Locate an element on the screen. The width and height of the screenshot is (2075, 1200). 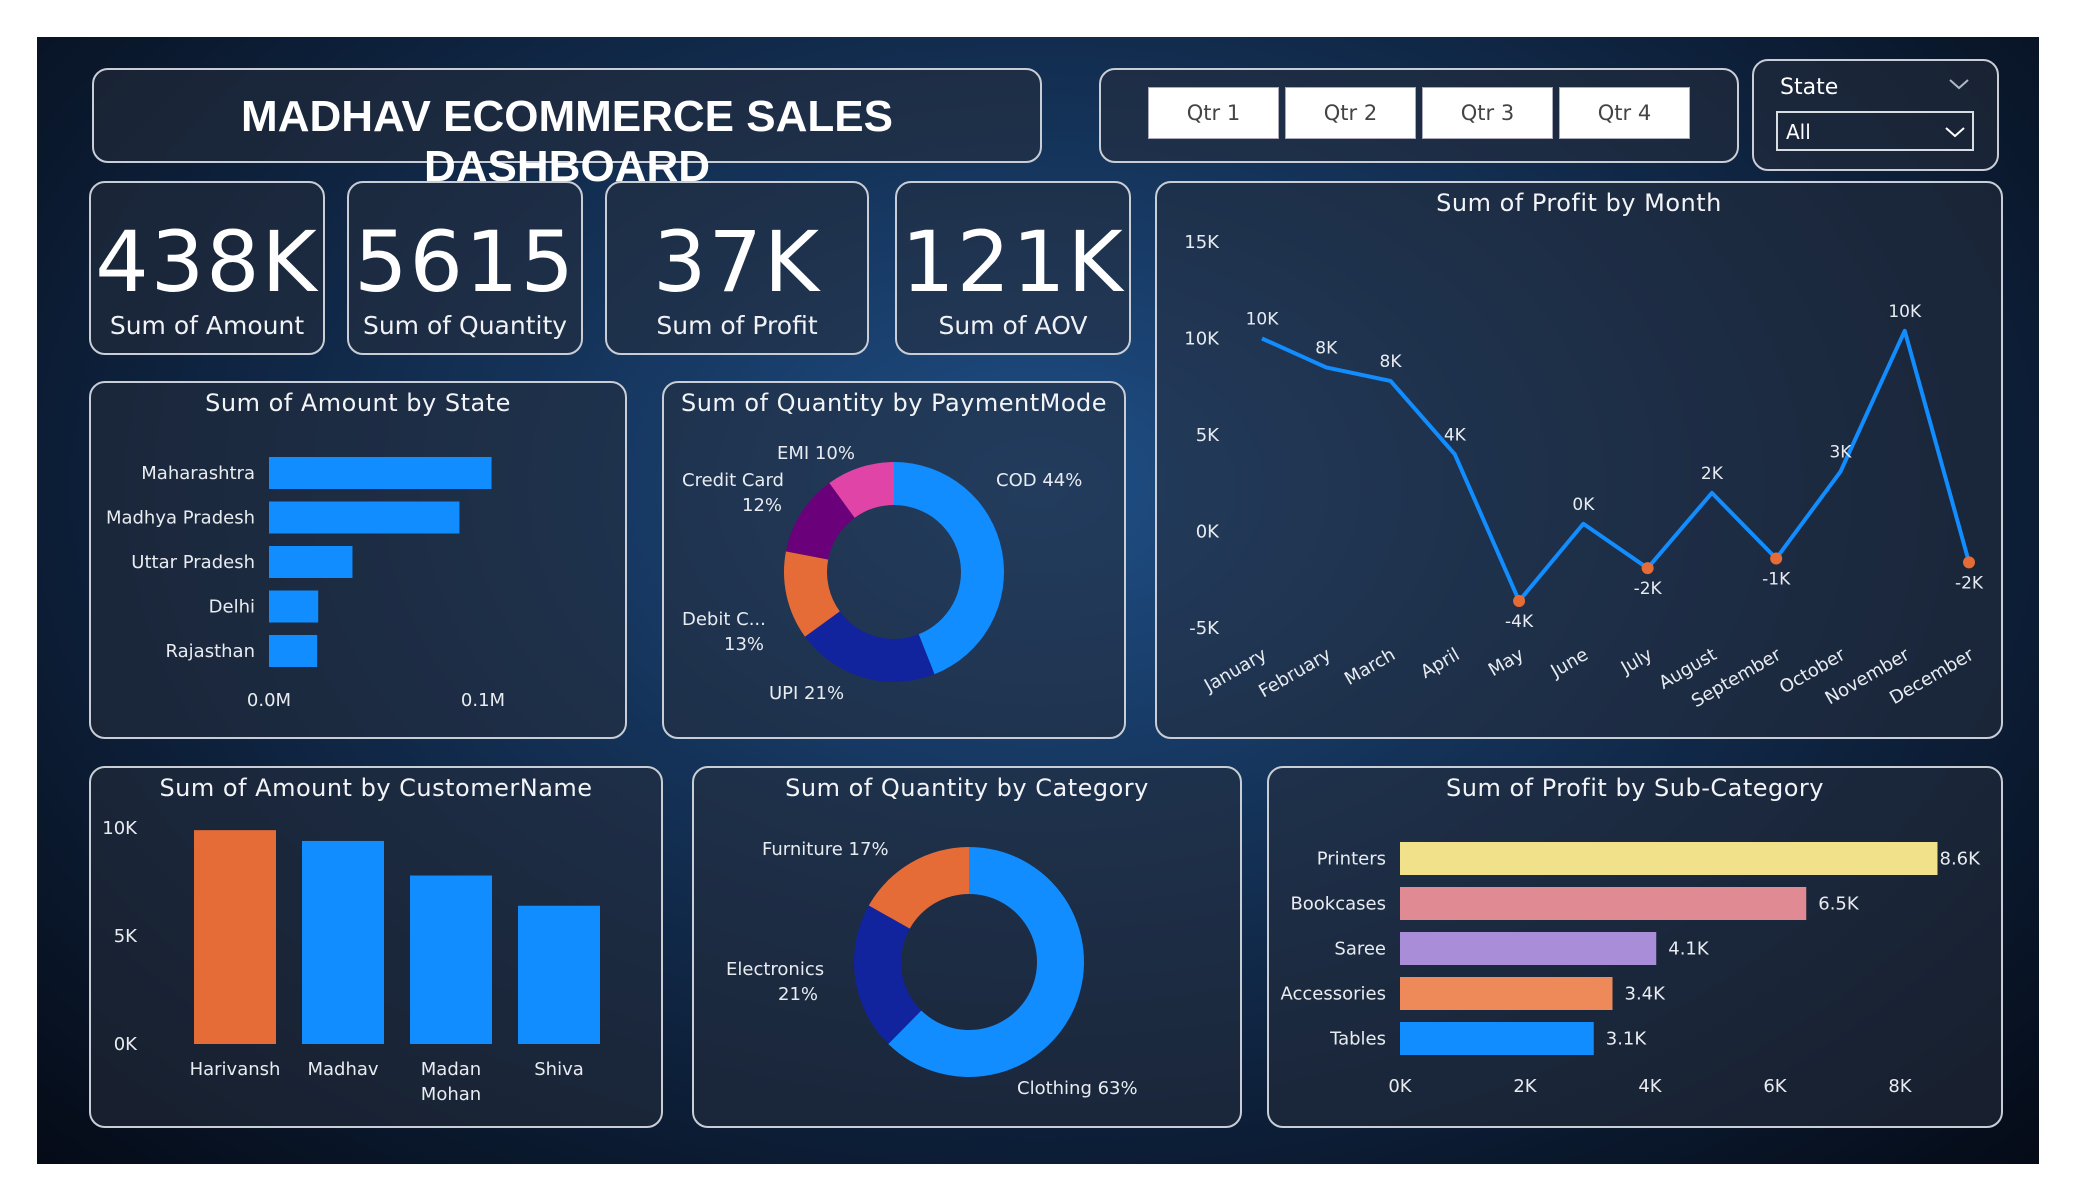
data-label: 4.1K is located at coordinates (1689, 949).